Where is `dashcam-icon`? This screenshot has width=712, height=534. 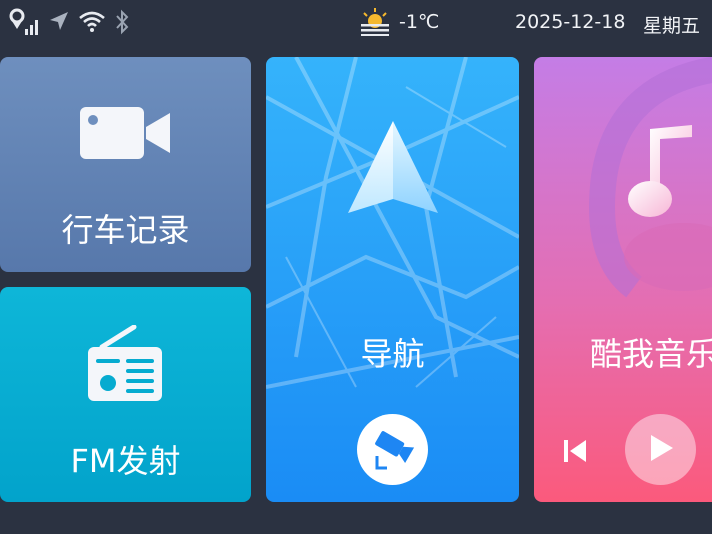
dashcam-icon is located at coordinates (393, 450).